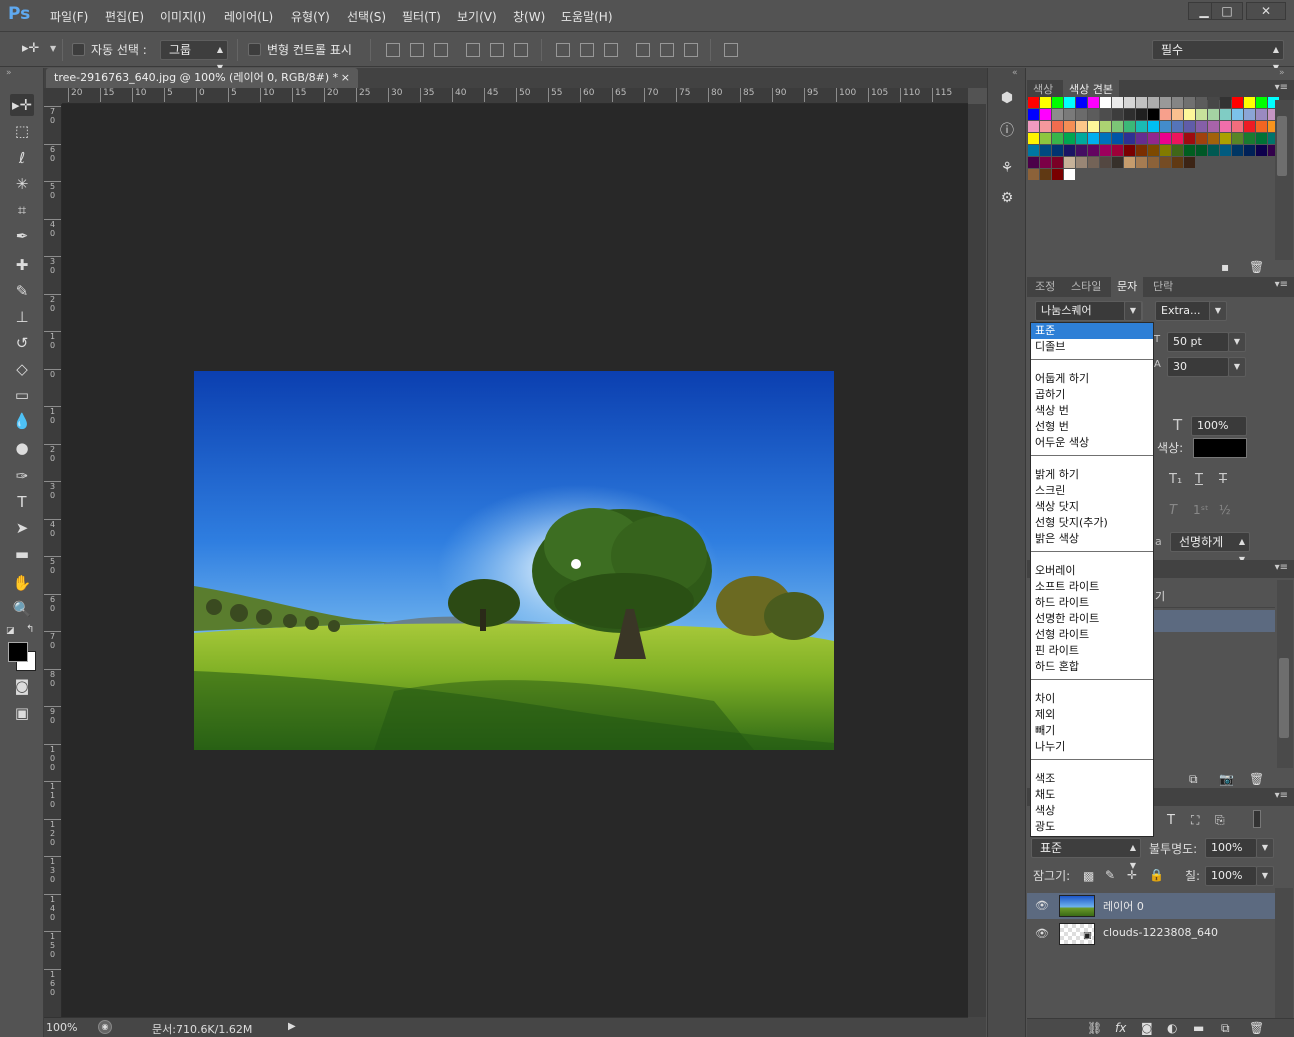  What do you see at coordinates (1092, 811) in the screenshot?
I see `blend-mode-option: 색상` at bounding box center [1092, 811].